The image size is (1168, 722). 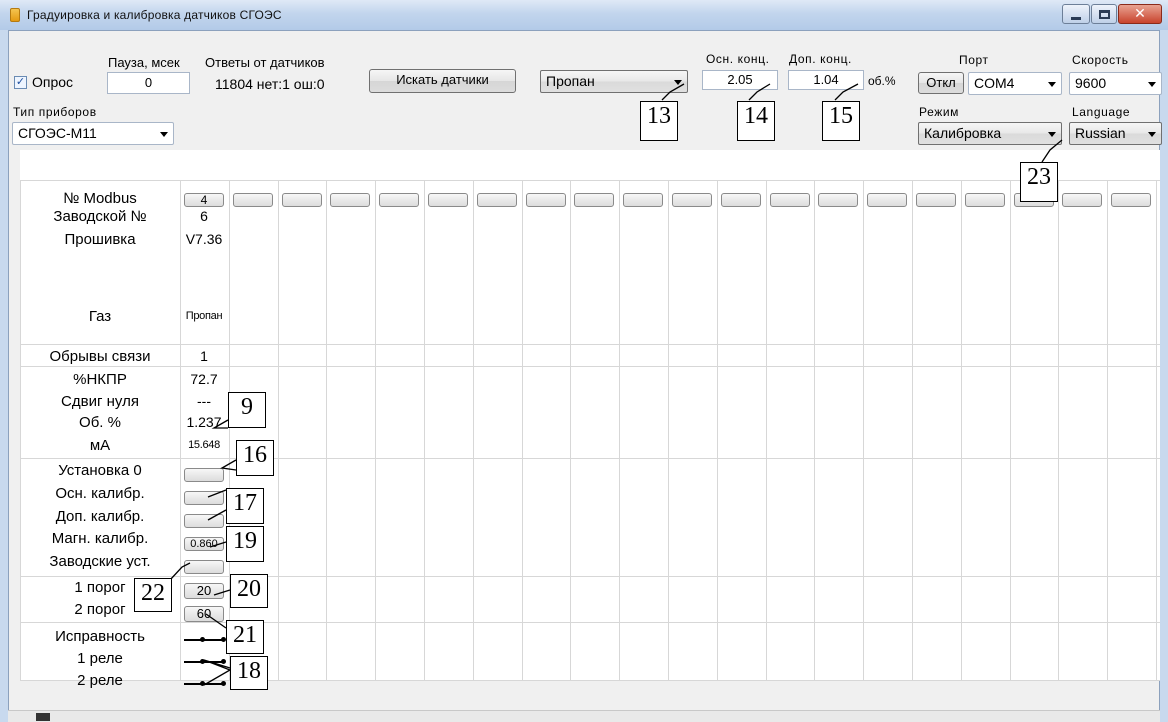 What do you see at coordinates (100, 316) in the screenshot?
I see `row-label-gas: Газ` at bounding box center [100, 316].